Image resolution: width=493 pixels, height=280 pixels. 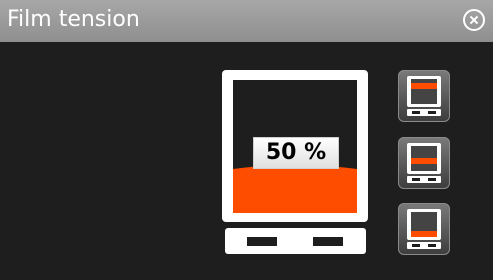 What do you see at coordinates (73, 19) in the screenshot?
I see `dialog-title: Film tension` at bounding box center [73, 19].